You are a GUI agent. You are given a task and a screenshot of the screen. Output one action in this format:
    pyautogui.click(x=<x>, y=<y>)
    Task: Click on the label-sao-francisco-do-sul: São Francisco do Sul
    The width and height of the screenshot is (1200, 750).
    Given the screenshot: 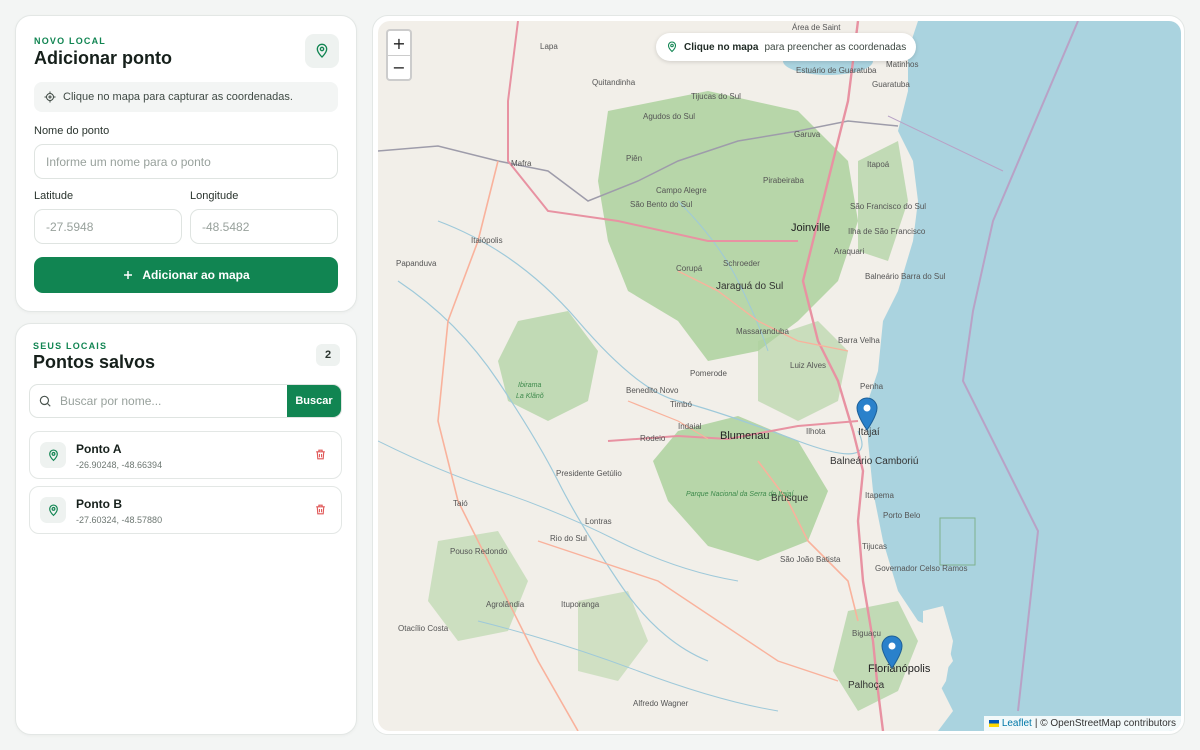 What is the action you would take?
    pyautogui.click(x=888, y=206)
    